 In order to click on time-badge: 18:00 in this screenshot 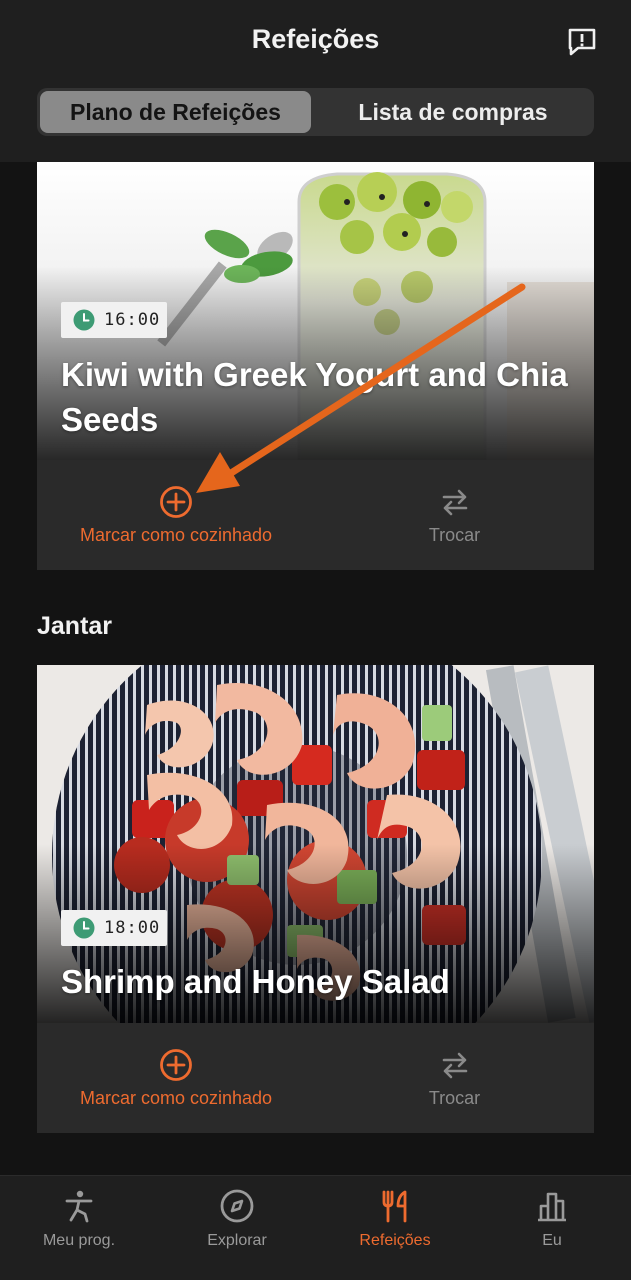, I will do `click(114, 928)`.